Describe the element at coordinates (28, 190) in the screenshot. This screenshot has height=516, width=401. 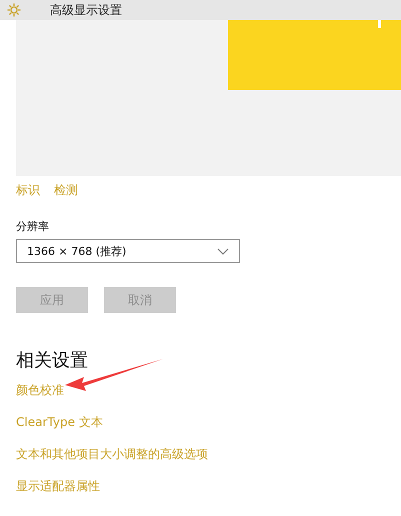
I see `preview-link: 标识` at that location.